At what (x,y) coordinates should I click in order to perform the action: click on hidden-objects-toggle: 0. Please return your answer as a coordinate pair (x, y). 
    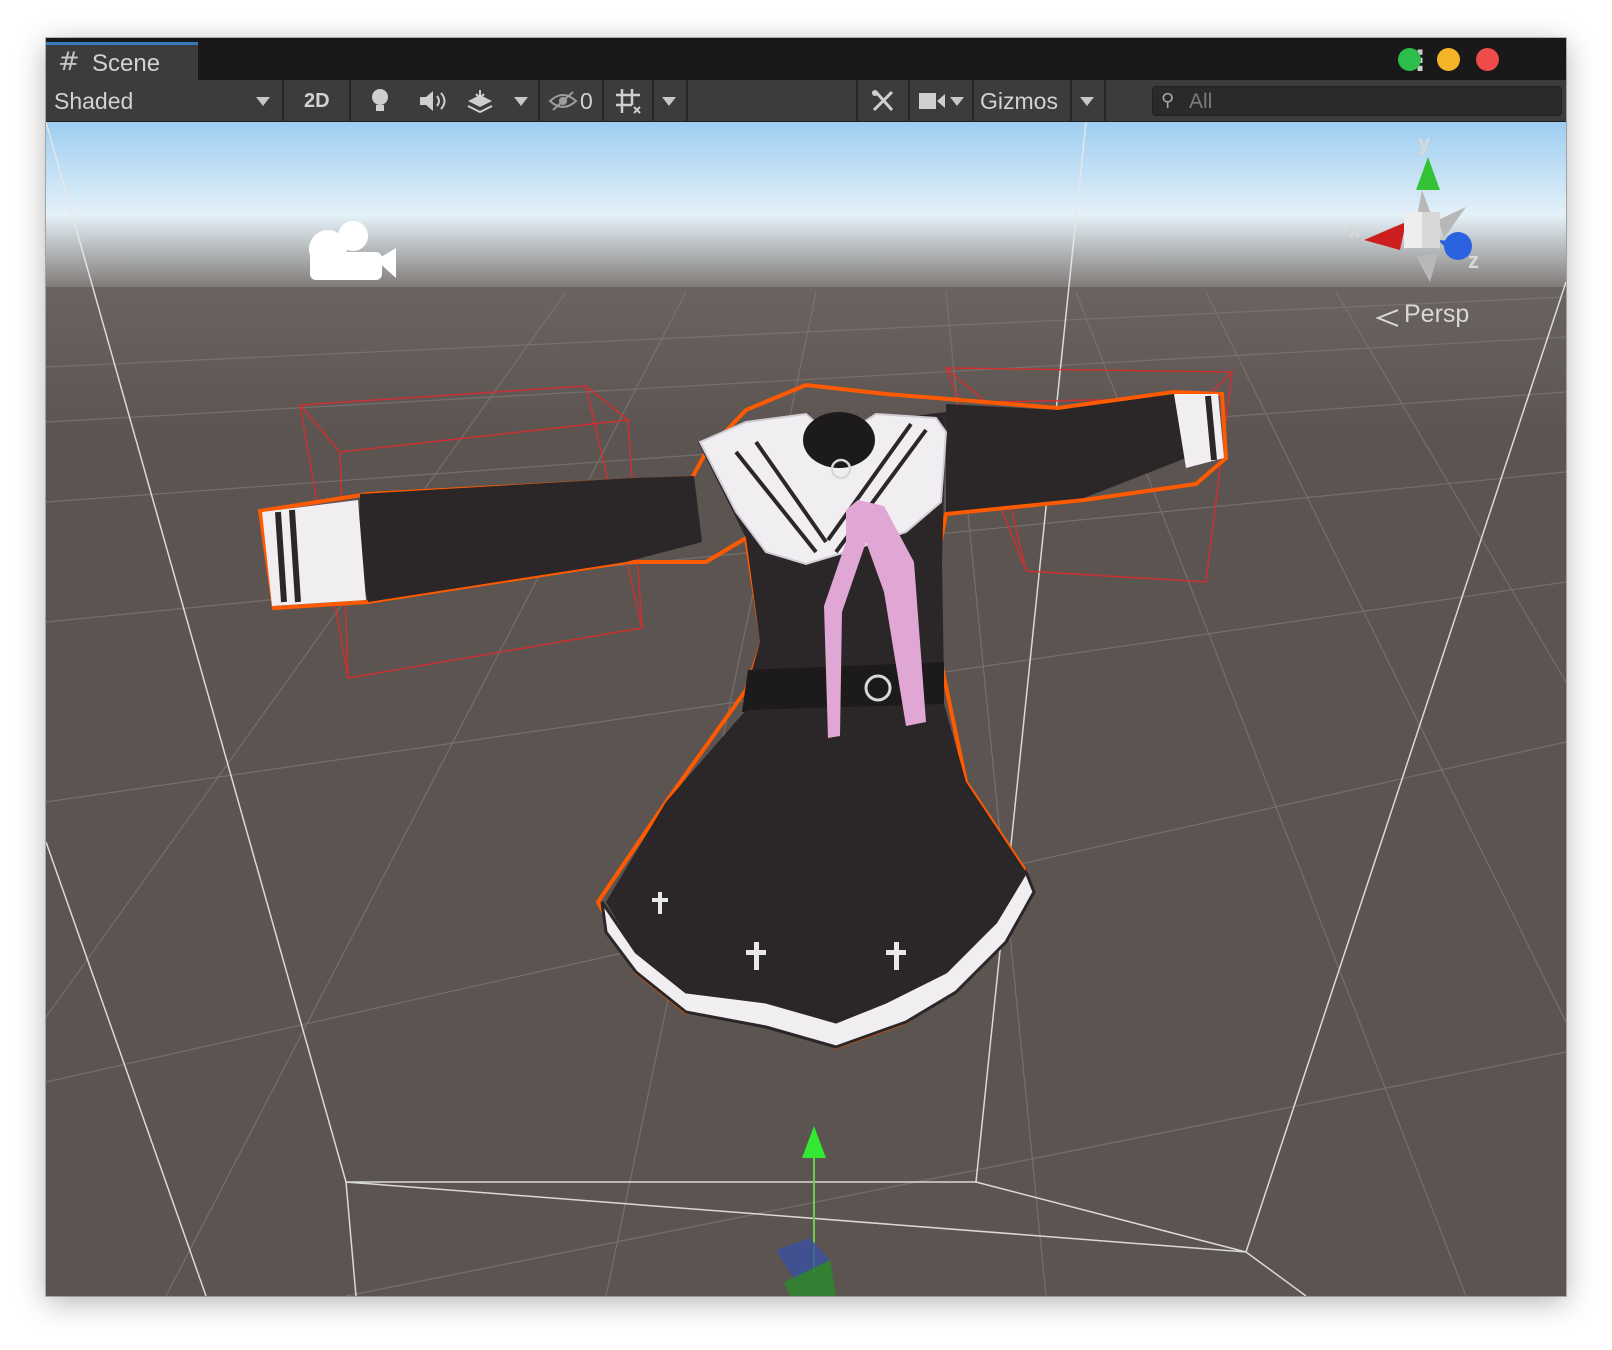
    Looking at the image, I should click on (571, 100).